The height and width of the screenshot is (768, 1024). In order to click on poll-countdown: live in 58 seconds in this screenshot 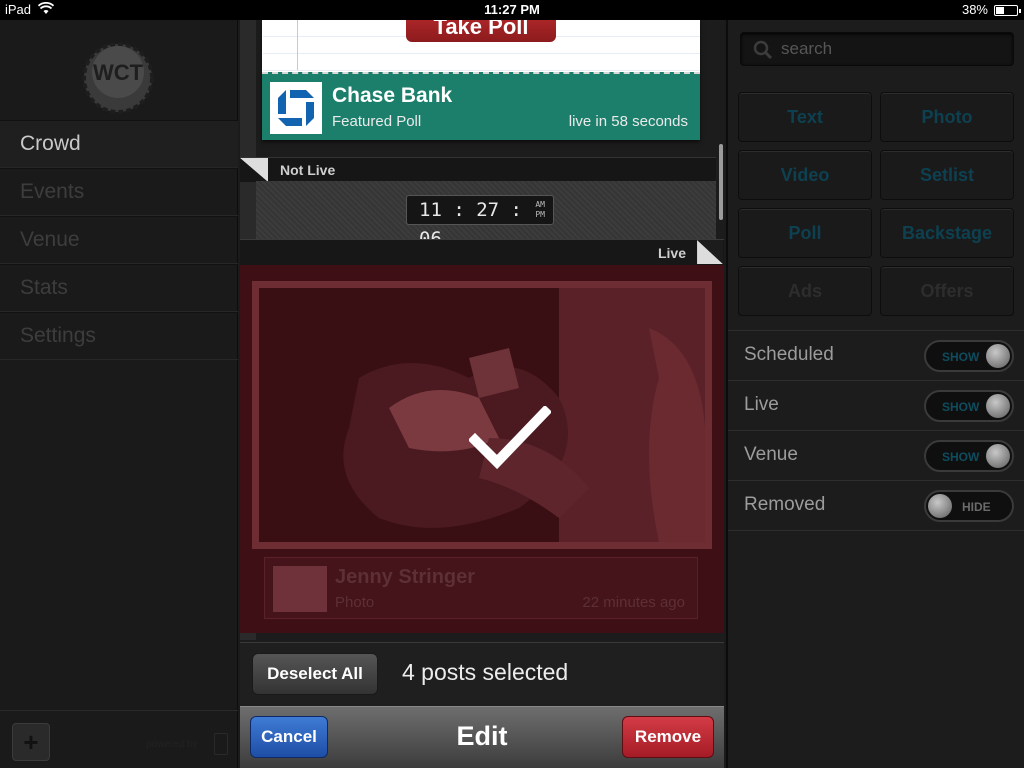, I will do `click(628, 121)`.